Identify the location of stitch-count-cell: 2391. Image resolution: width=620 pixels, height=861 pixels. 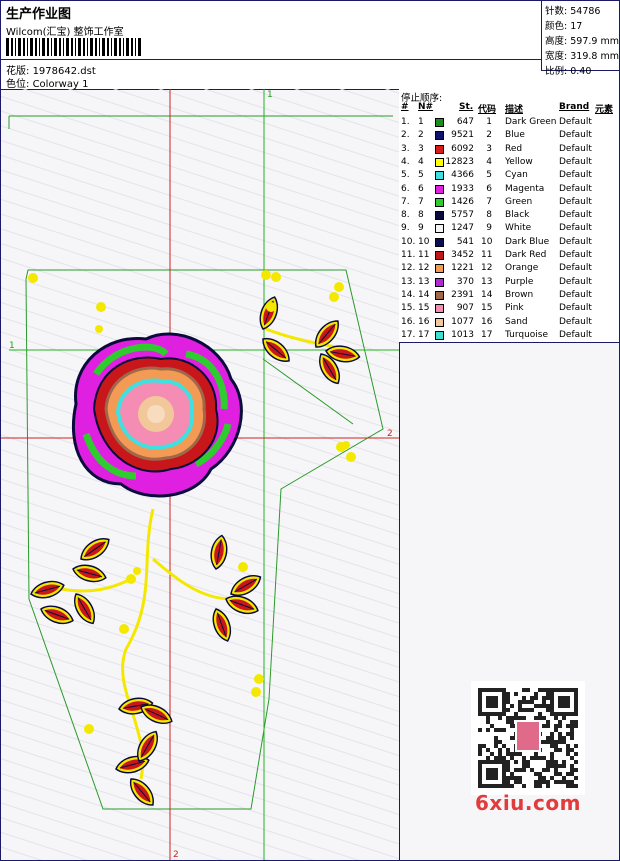
(462, 294).